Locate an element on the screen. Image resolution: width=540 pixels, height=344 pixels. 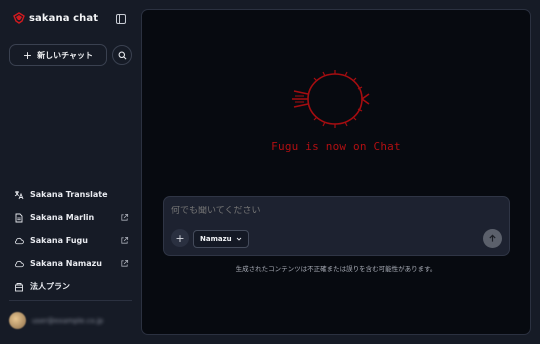
model-selector: Namazu is located at coordinates (221, 239).